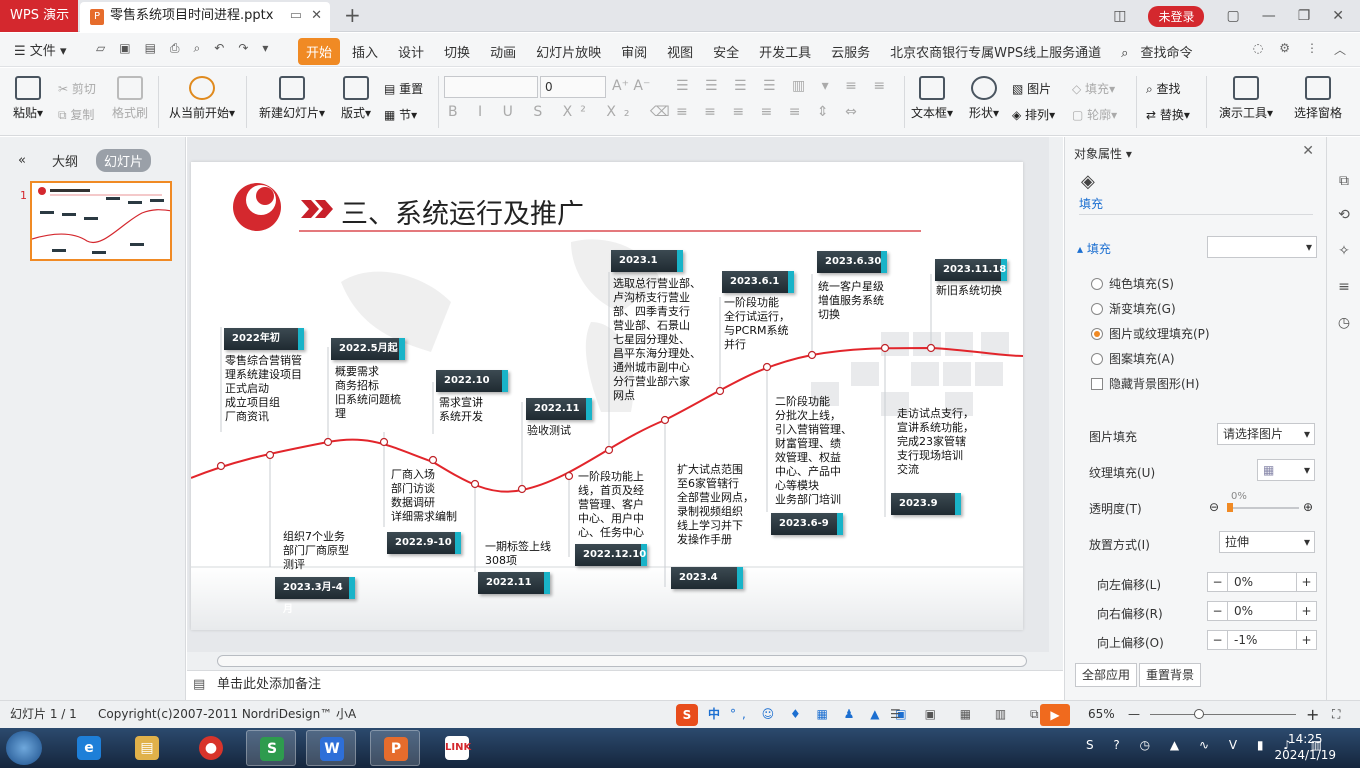 This screenshot has height=768, width=1360. I want to click on offset-left-stepper: −0% +, so click(1262, 582).